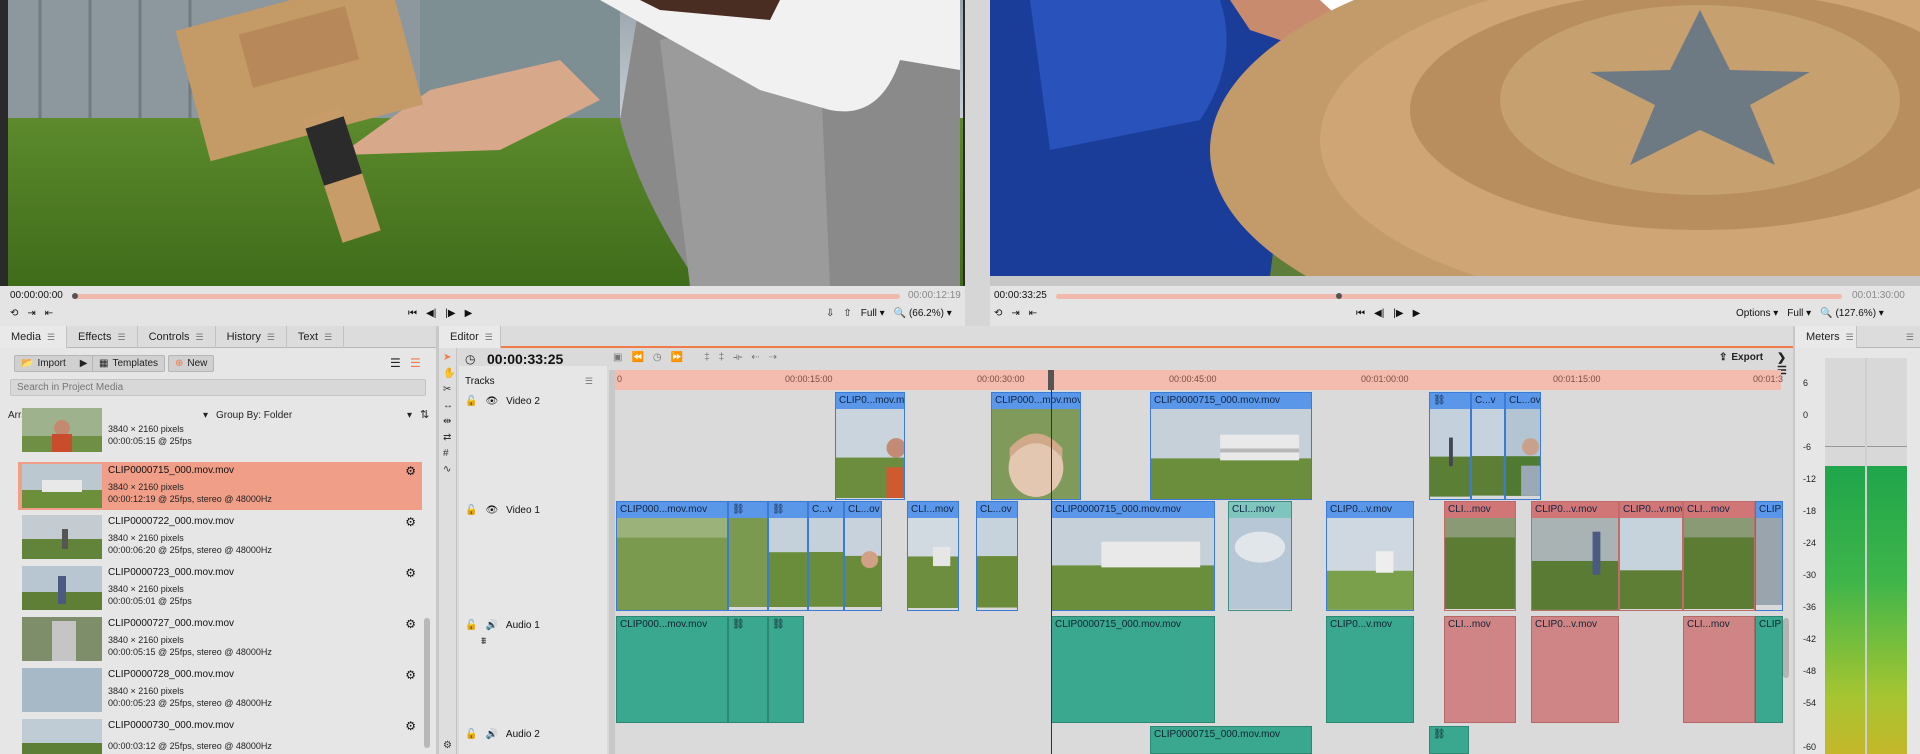 The image size is (1920, 754). I want to click on media-search-input, so click(218, 387).